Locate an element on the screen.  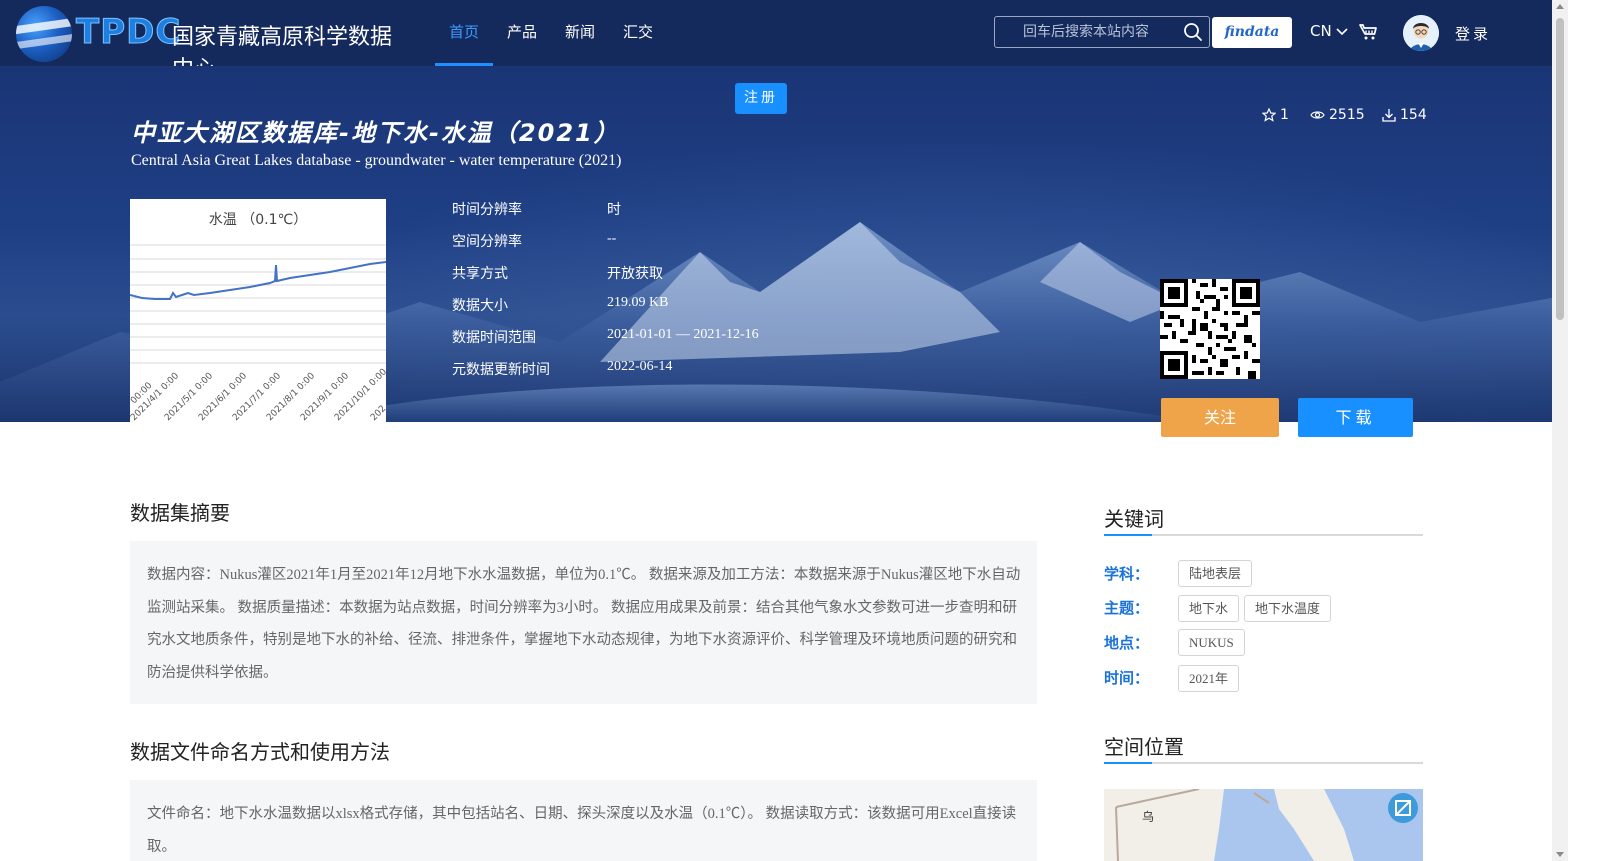
nav-home: 首页 is located at coordinates (464, 33).